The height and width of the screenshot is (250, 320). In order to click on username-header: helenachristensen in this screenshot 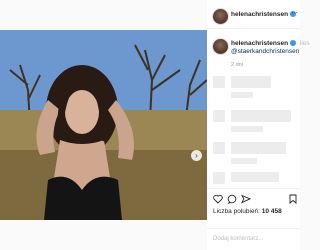, I will do `click(264, 14)`.